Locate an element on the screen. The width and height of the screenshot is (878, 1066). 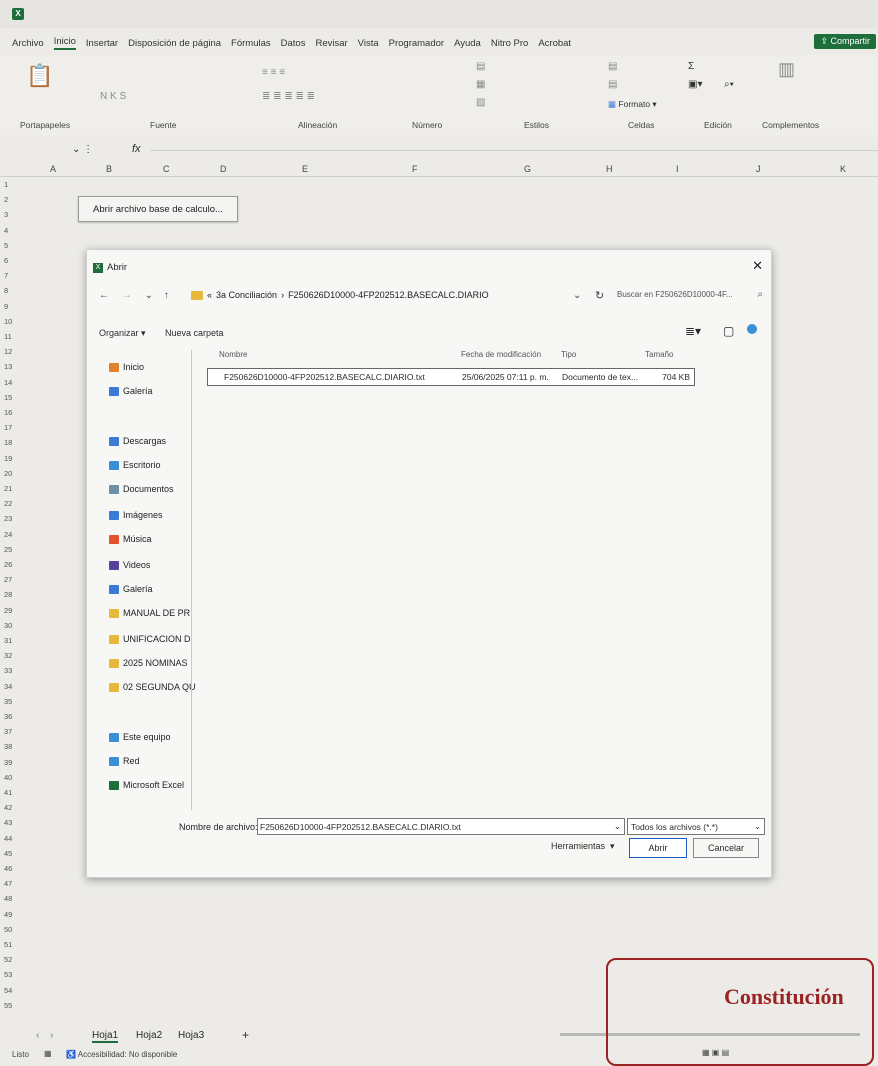
preview-pane-icon: ▢ is located at coordinates (728, 331).